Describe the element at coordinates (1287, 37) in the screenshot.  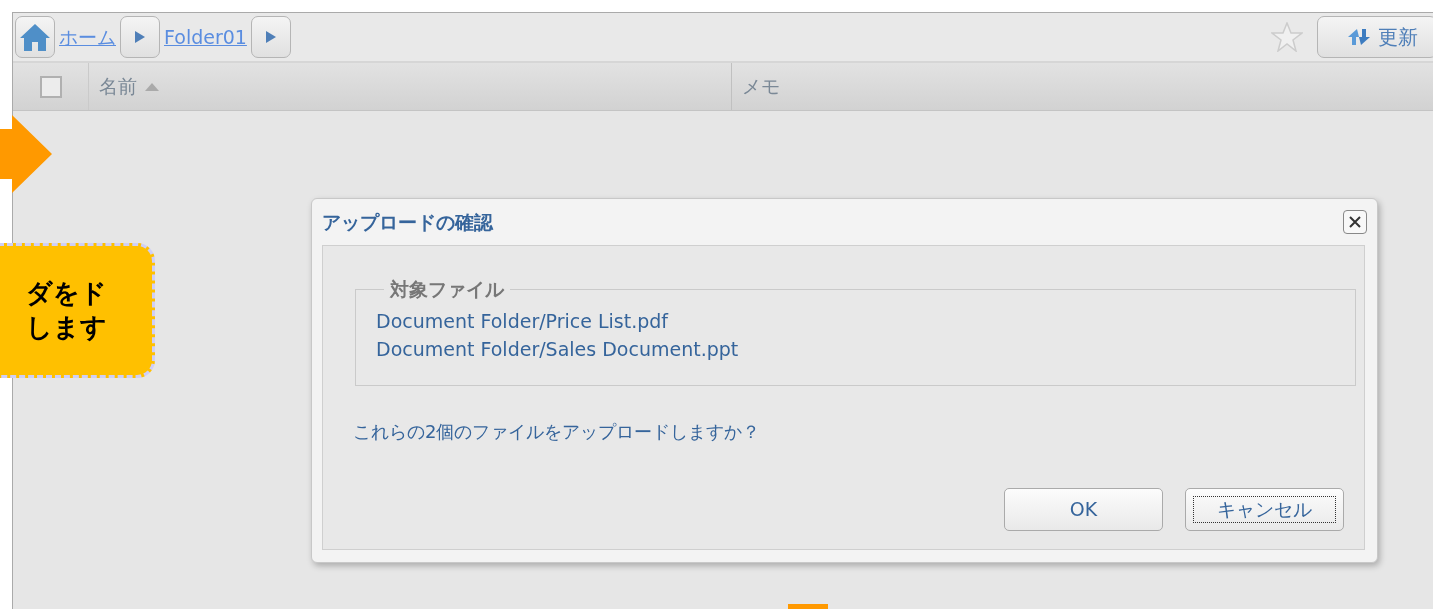
I see `star-icon` at that location.